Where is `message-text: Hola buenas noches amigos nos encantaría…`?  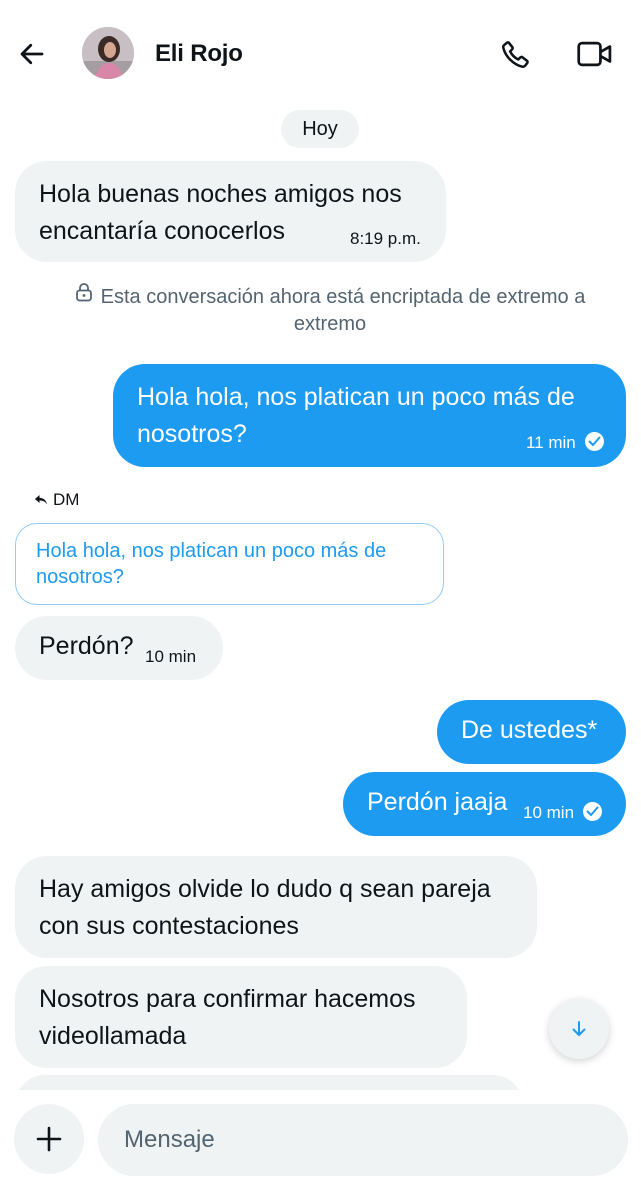
message-text: Hola buenas noches amigos nos encantaría… is located at coordinates (220, 212).